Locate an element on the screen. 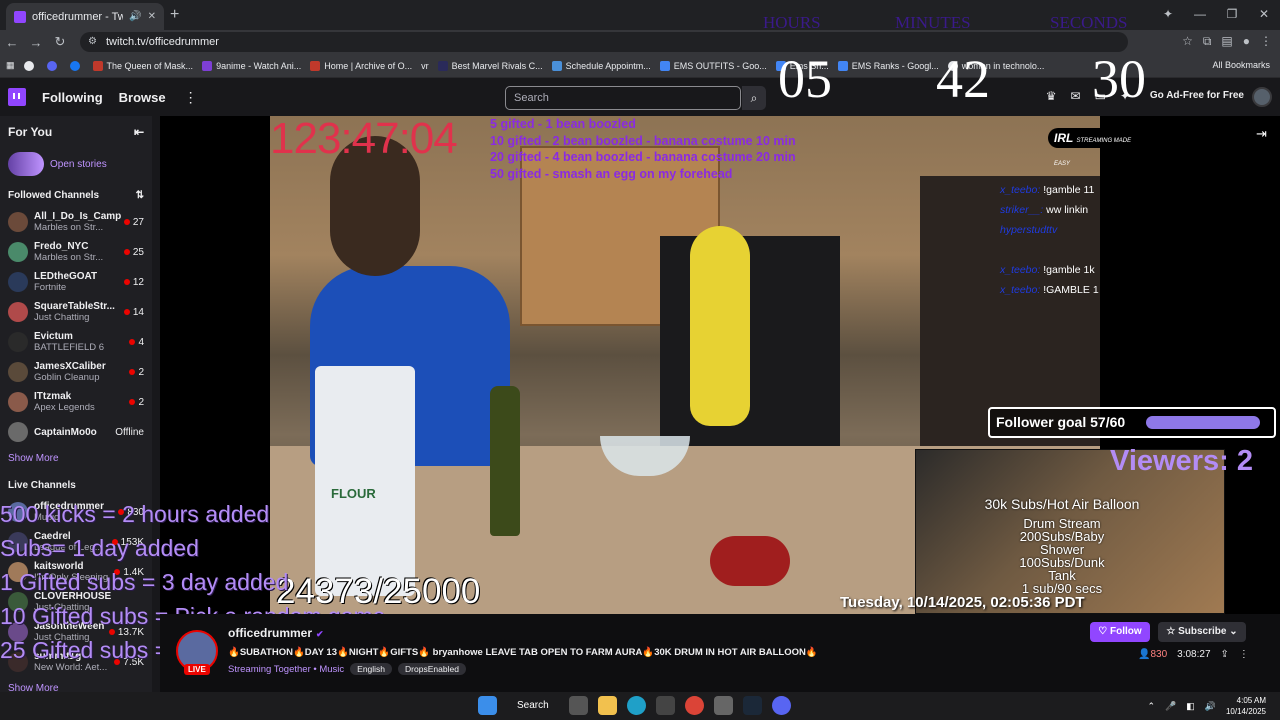 The image size is (1280, 720). sidebar-channel-followed: All_I_Do_Is_Camp Marbles on Str... 27 is located at coordinates (76, 222).